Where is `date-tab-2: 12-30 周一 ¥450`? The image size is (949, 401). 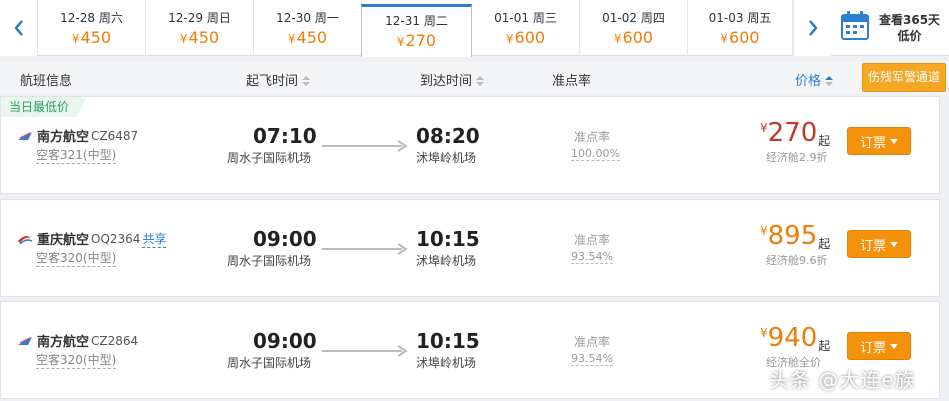
date-tab-2: 12-30 周一 ¥450 is located at coordinates (308, 28).